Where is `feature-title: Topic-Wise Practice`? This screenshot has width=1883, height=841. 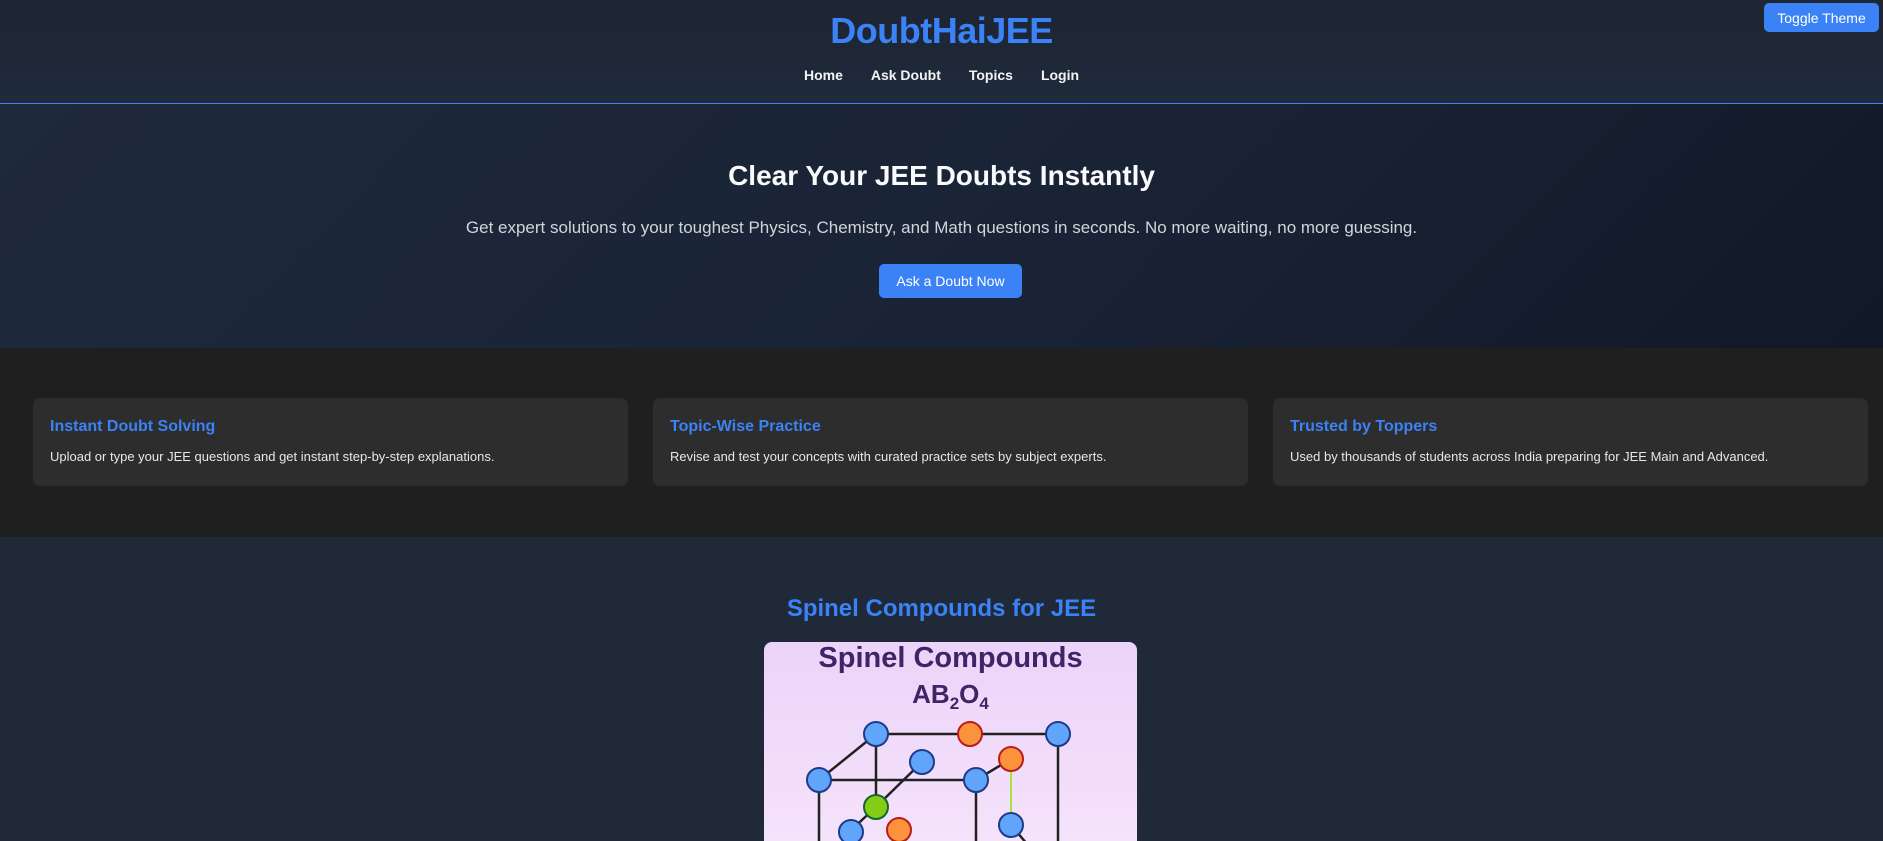
feature-title: Topic-Wise Practice is located at coordinates (745, 426).